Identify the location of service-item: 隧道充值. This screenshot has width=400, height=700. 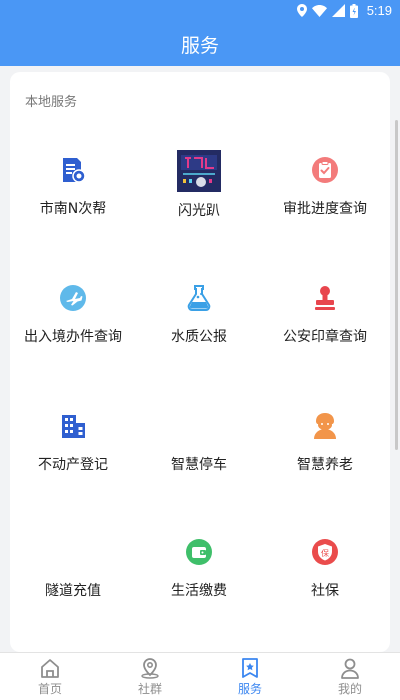
(73, 566).